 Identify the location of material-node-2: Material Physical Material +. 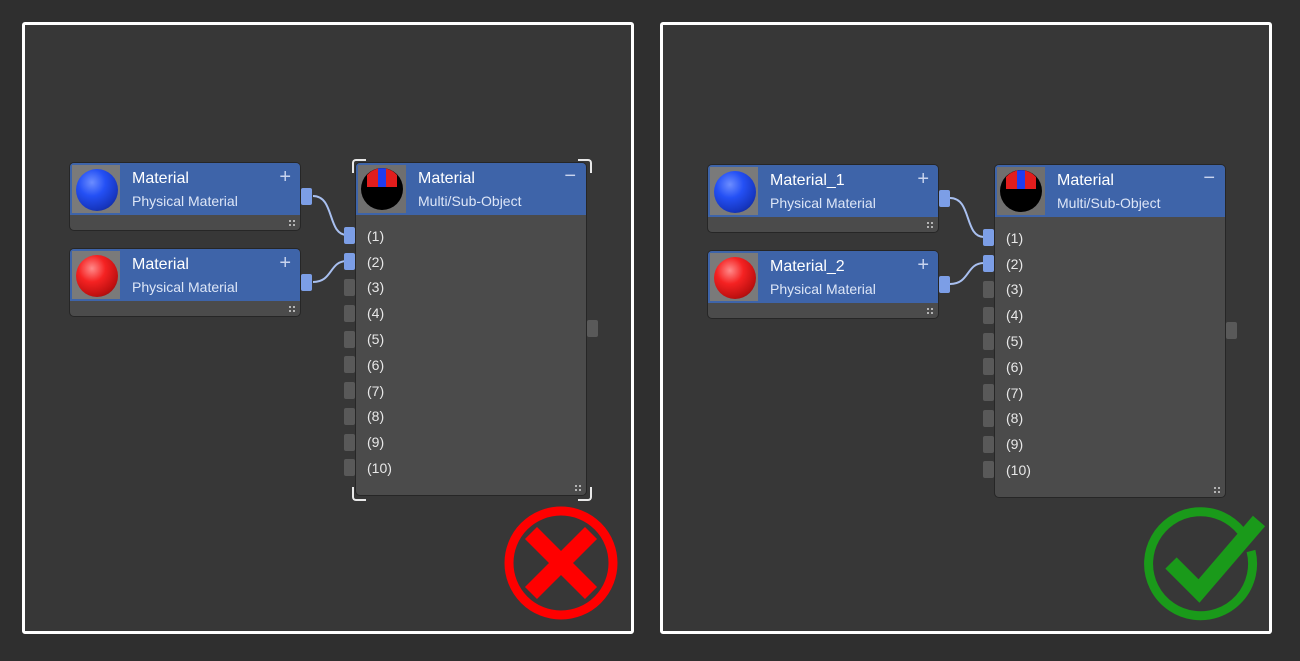
(185, 282).